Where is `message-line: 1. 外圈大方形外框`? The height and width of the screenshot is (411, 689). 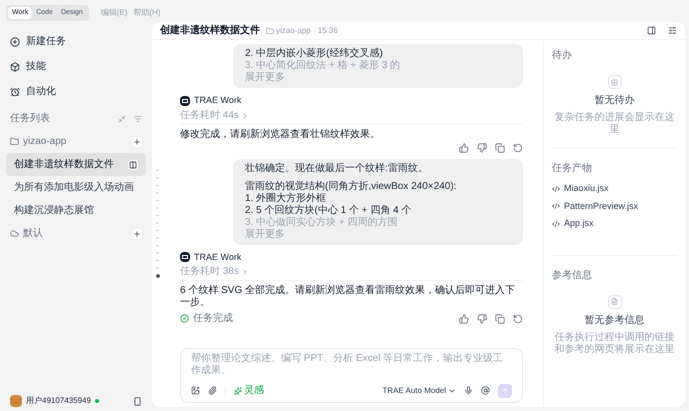
message-line: 1. 外圈大方形外框 is located at coordinates (286, 198).